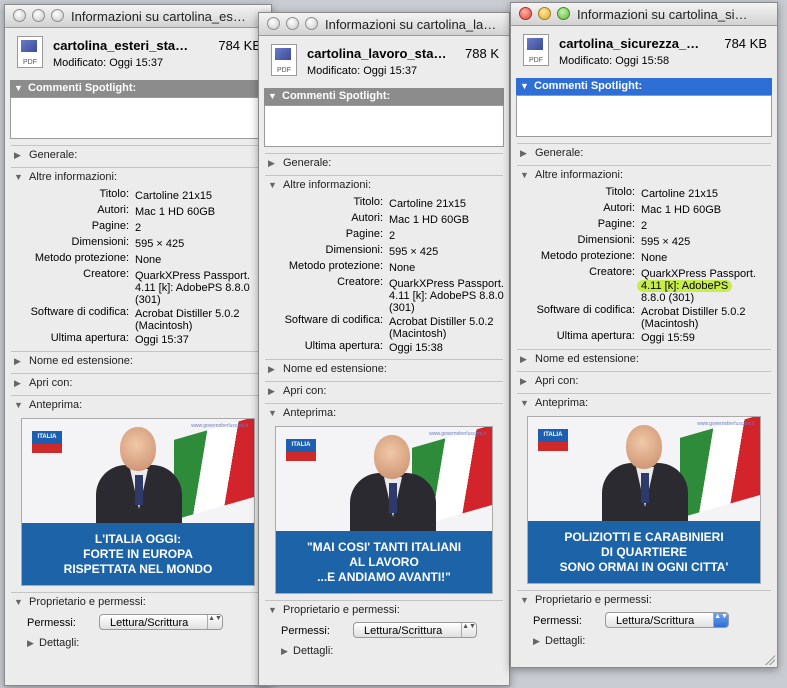 The image size is (787, 688). What do you see at coordinates (416, 348) in the screenshot?
I see `info-value: Oggi 15:38` at bounding box center [416, 348].